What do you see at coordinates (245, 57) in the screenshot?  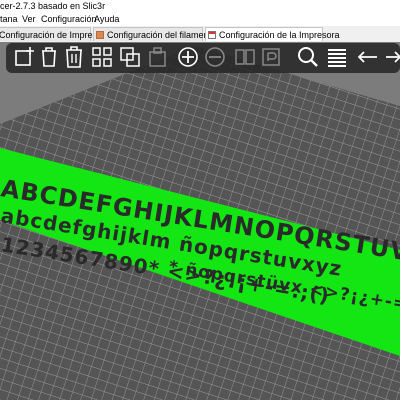 I see `split-objects-icon` at bounding box center [245, 57].